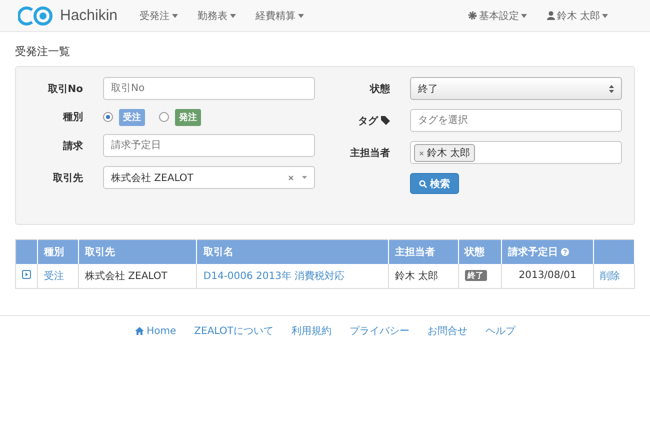 The height and width of the screenshot is (425, 650). I want to click on field-label: 取引No, so click(64, 89).